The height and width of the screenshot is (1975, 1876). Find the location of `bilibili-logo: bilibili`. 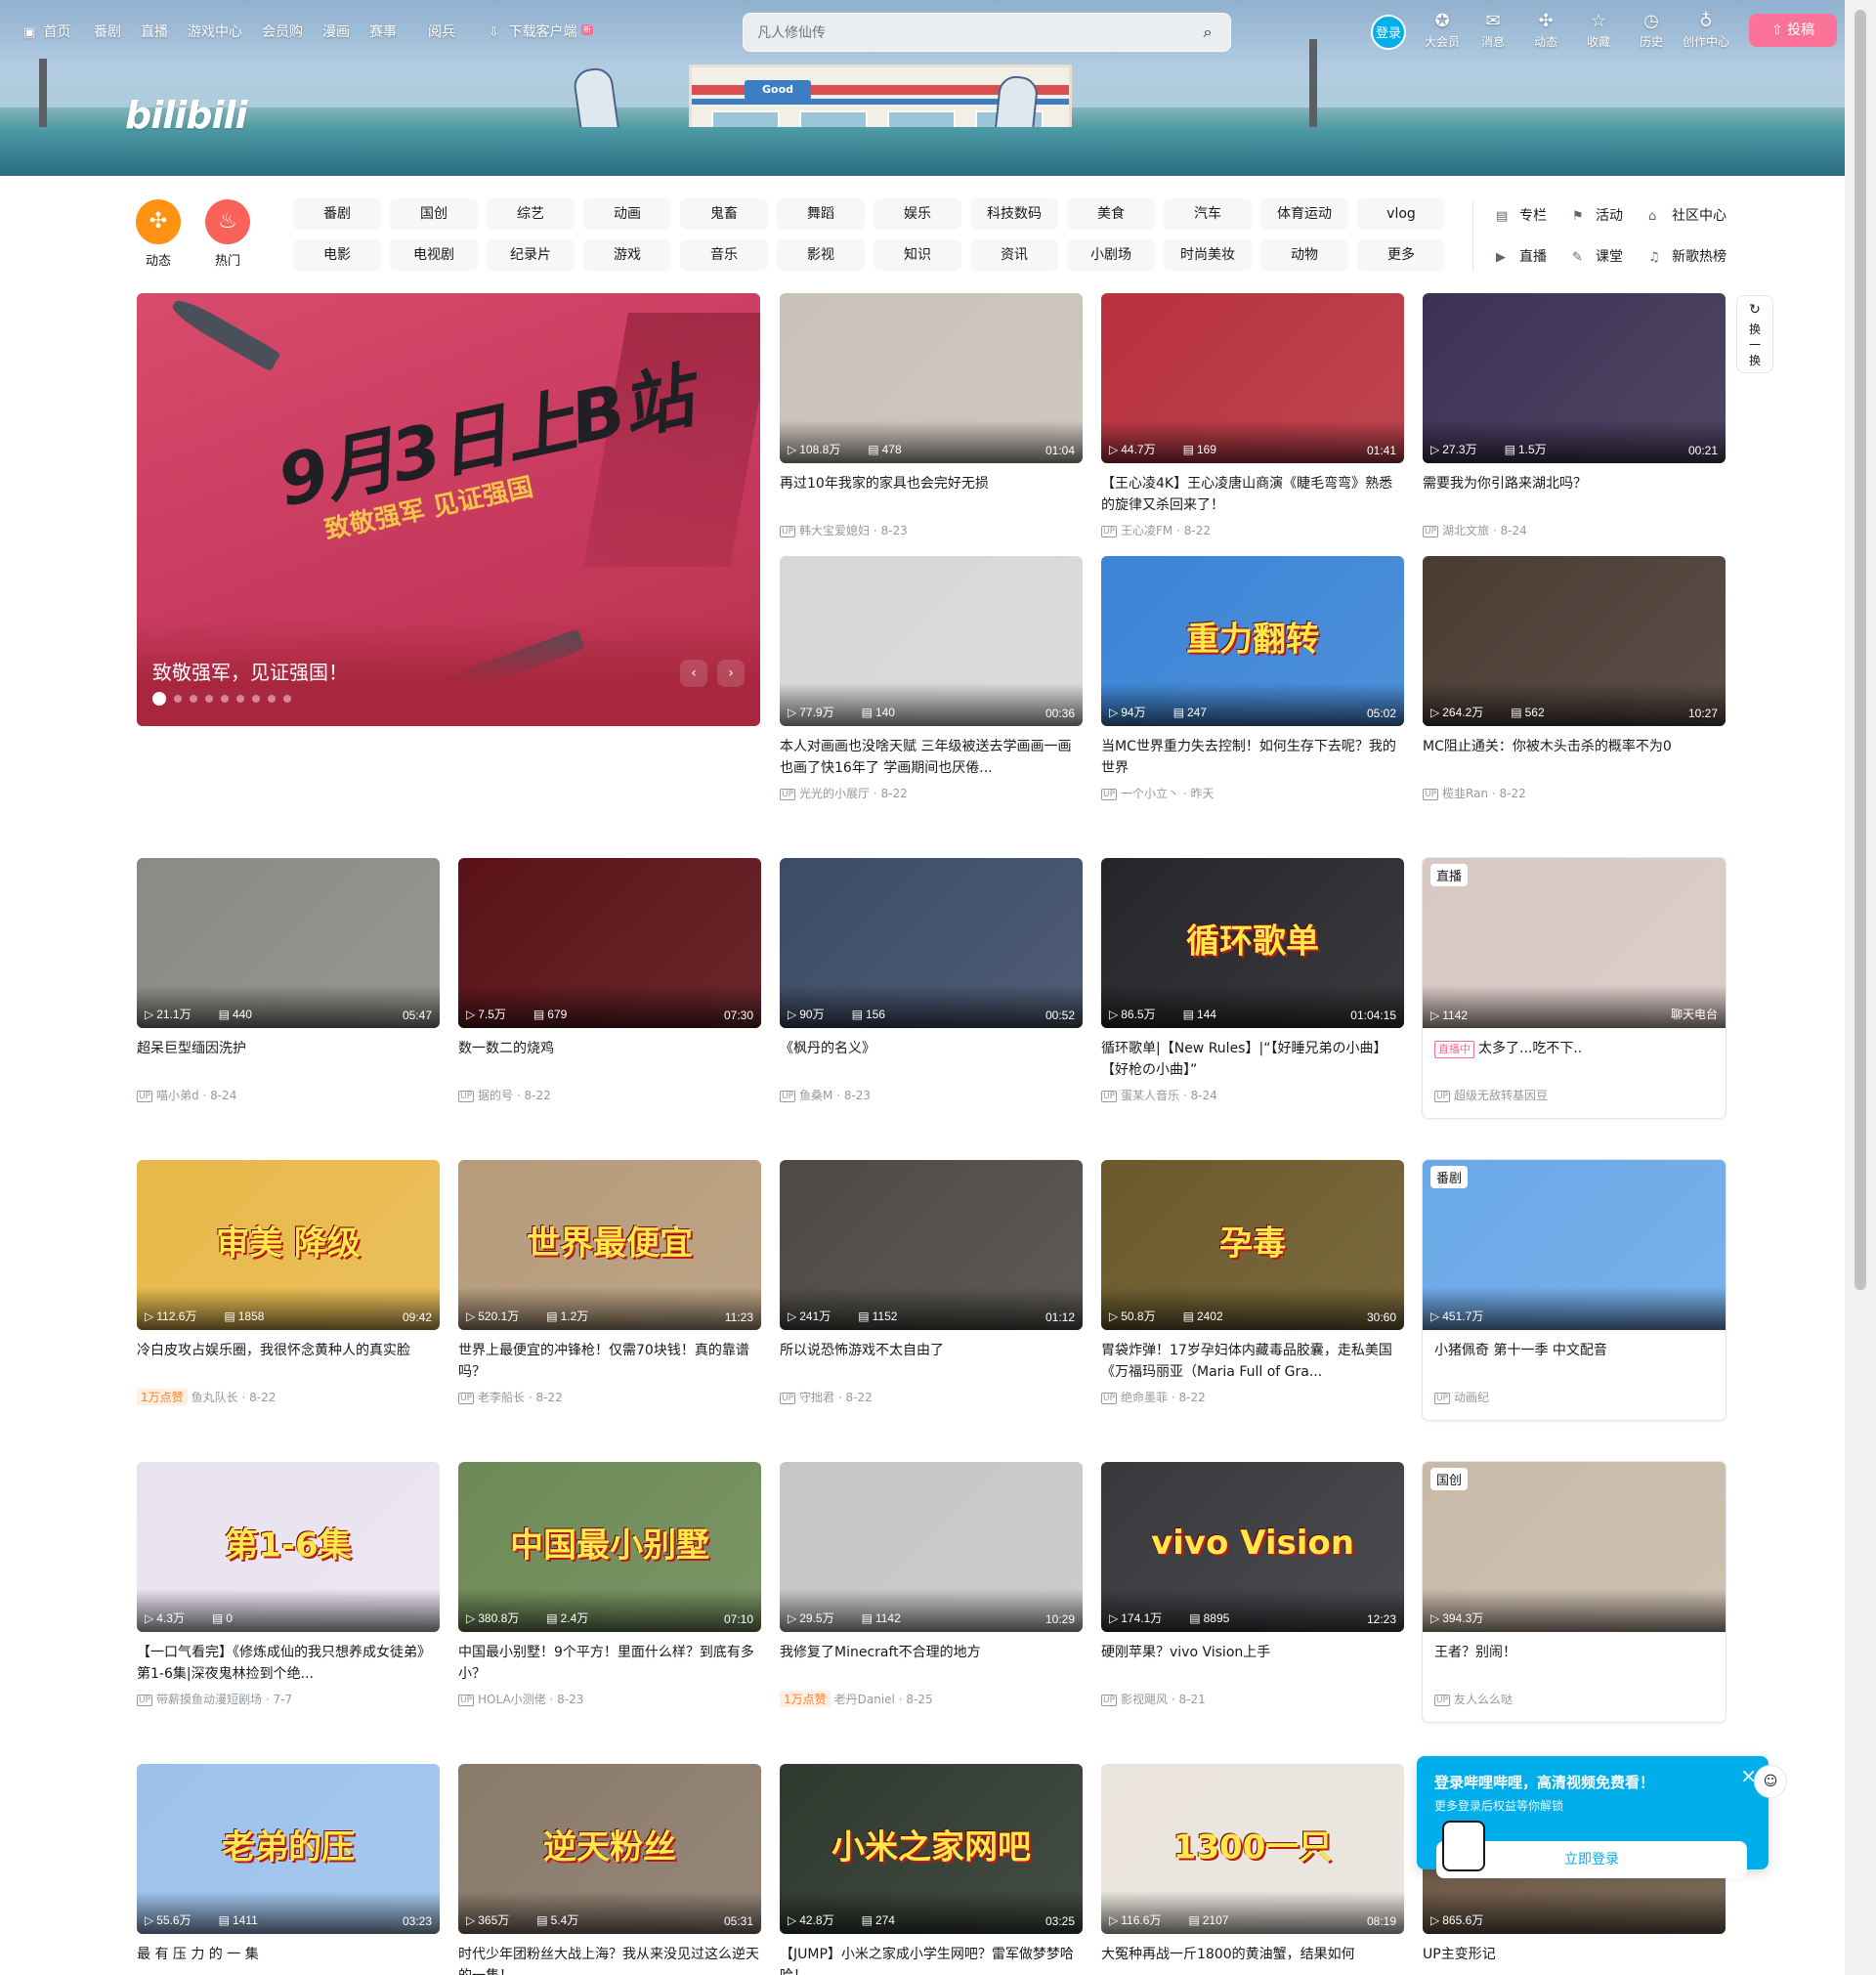

bilibili-logo: bilibili is located at coordinates (186, 117).